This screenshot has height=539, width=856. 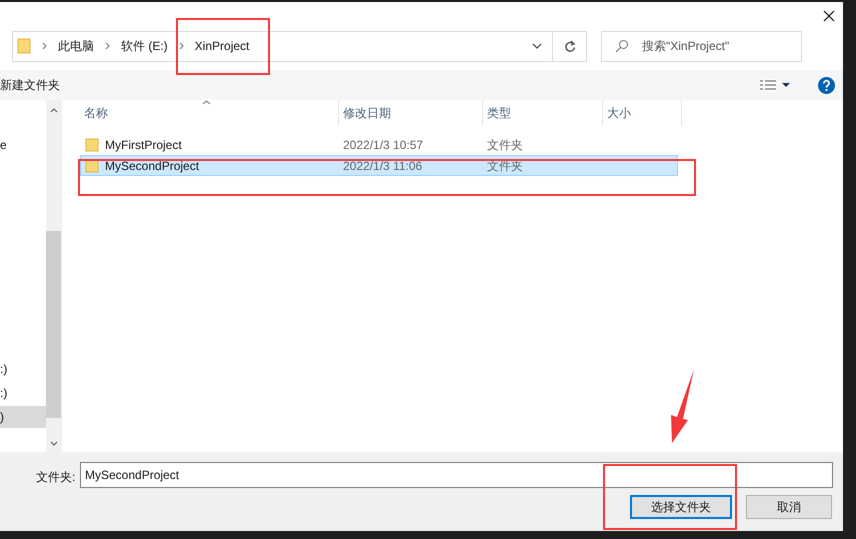 What do you see at coordinates (701, 46) in the screenshot?
I see `search-field: 搜索"XinProject"` at bounding box center [701, 46].